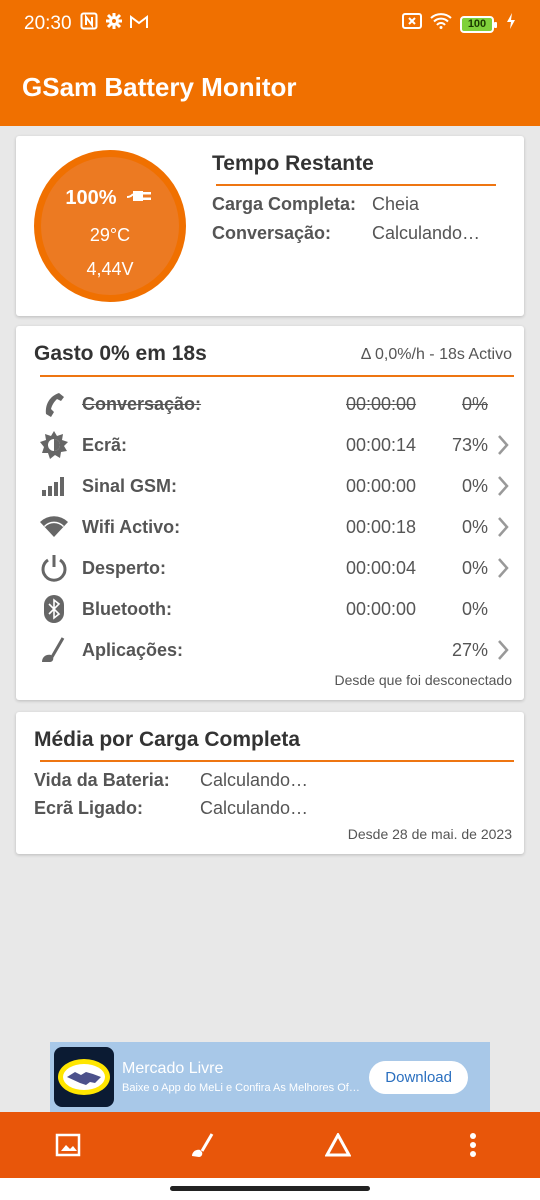 The height and width of the screenshot is (1200, 540). I want to click on remaining-row-full-charge: Carga Completa: Cheia, so click(316, 204).